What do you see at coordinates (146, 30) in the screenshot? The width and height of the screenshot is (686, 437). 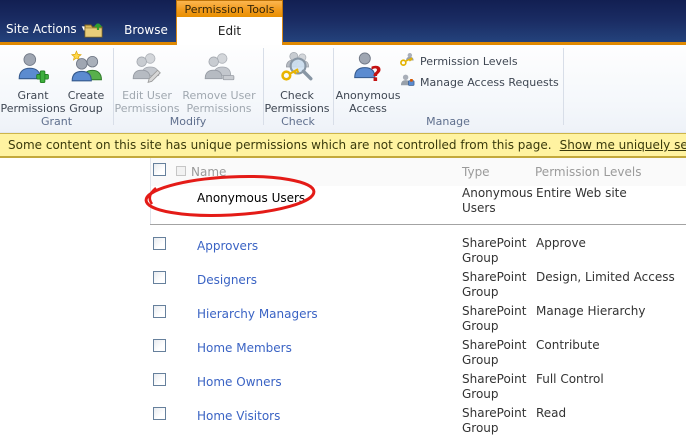 I see `tab-browse: Browse` at bounding box center [146, 30].